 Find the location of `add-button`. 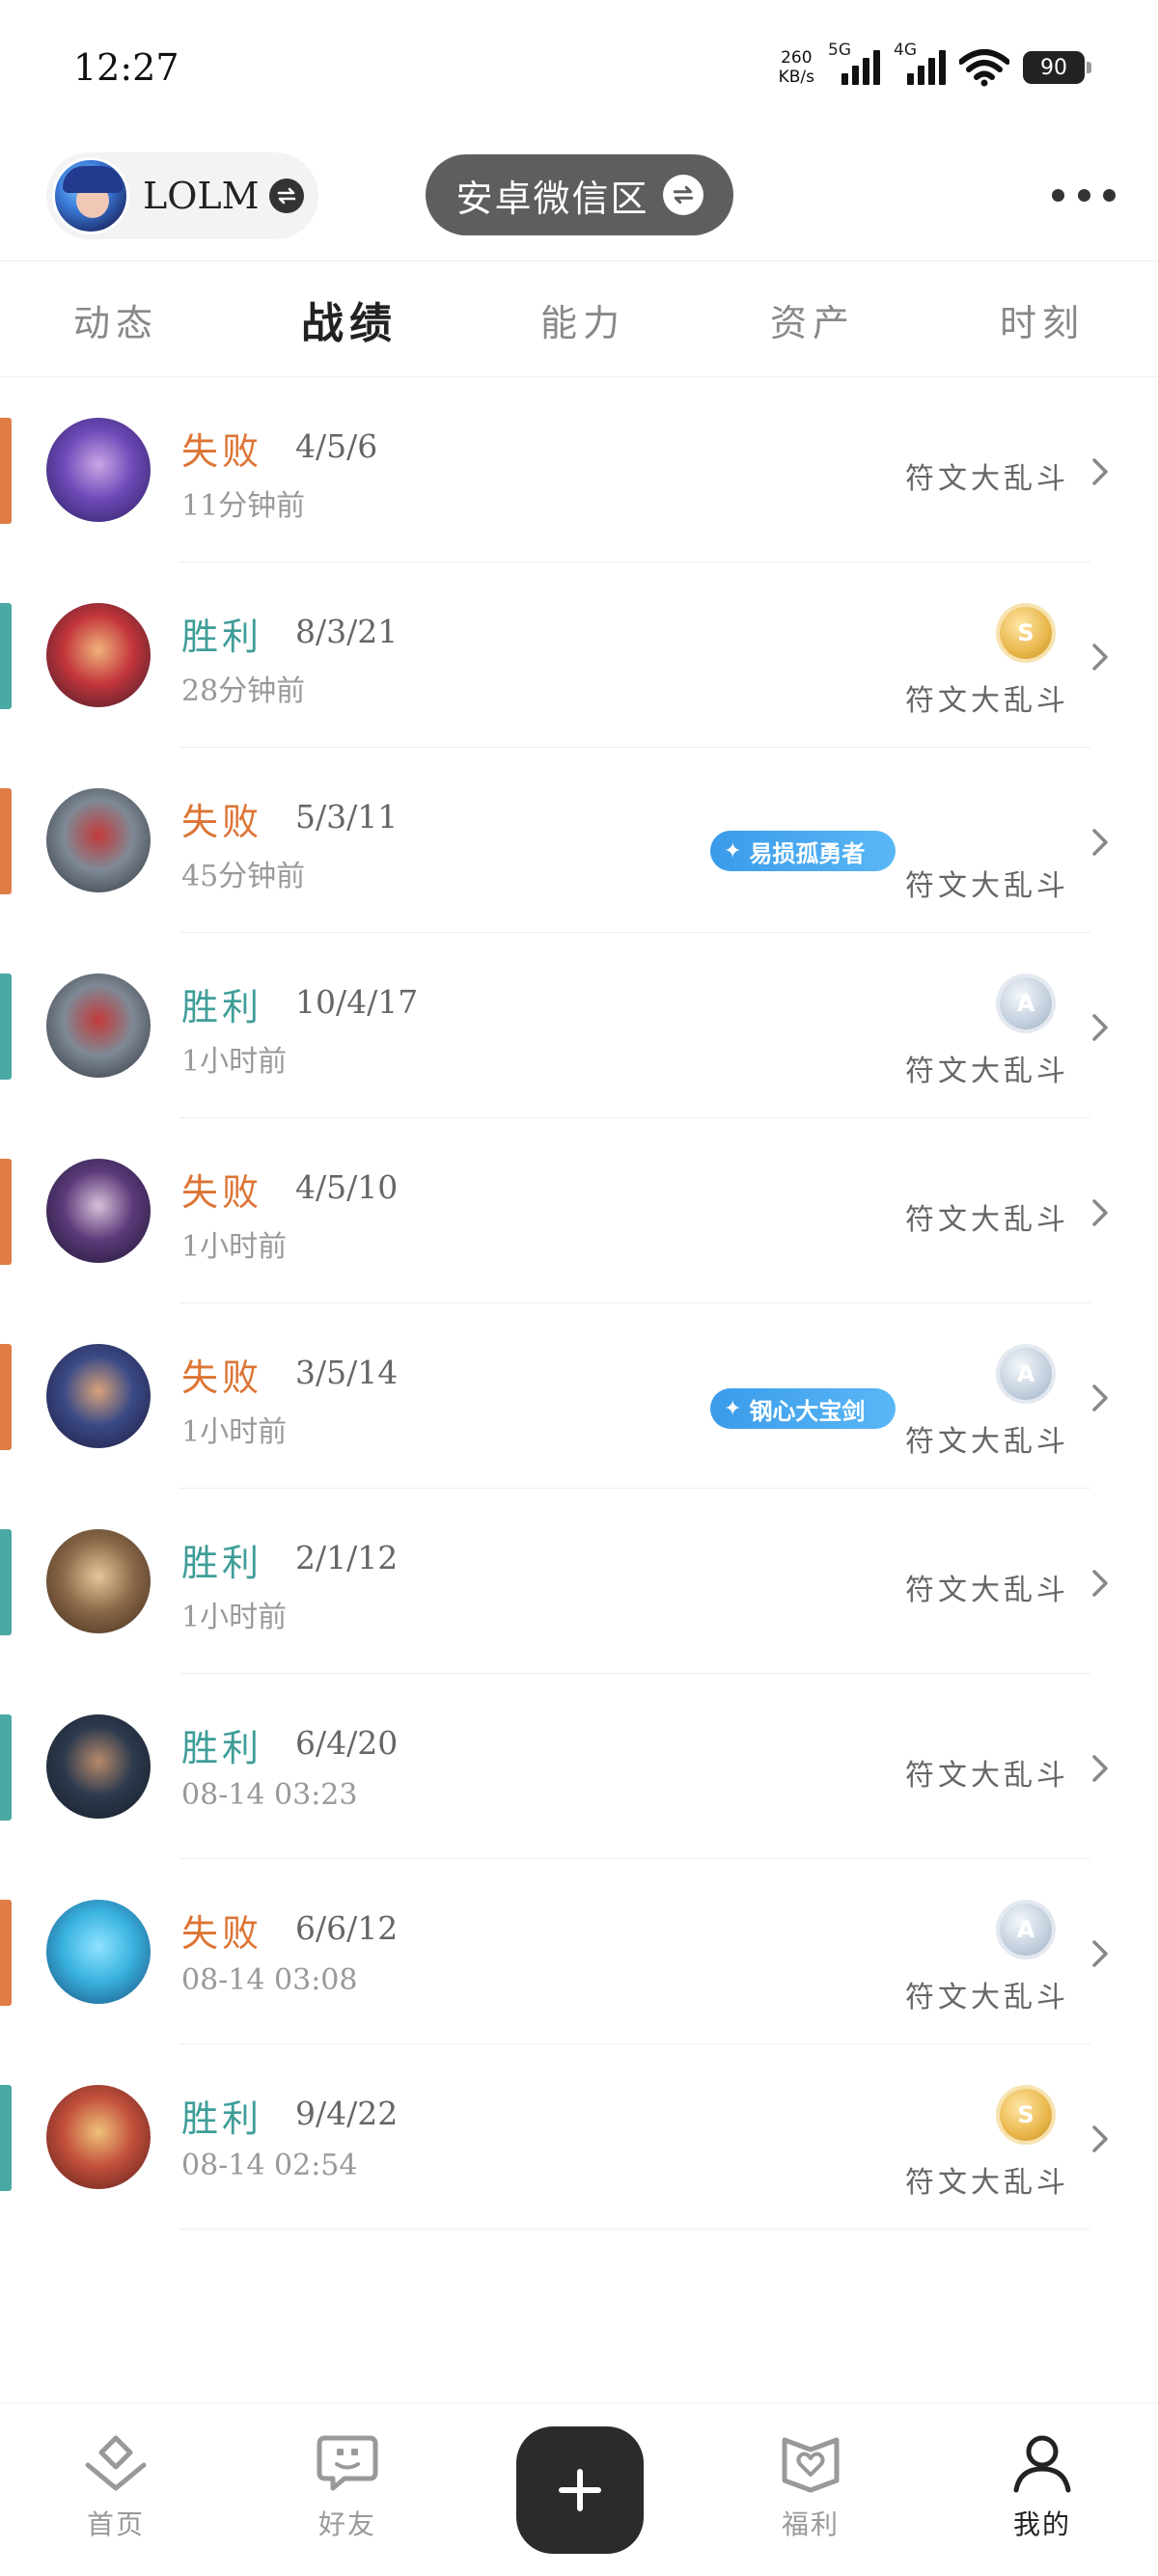

add-button is located at coordinates (580, 2490).